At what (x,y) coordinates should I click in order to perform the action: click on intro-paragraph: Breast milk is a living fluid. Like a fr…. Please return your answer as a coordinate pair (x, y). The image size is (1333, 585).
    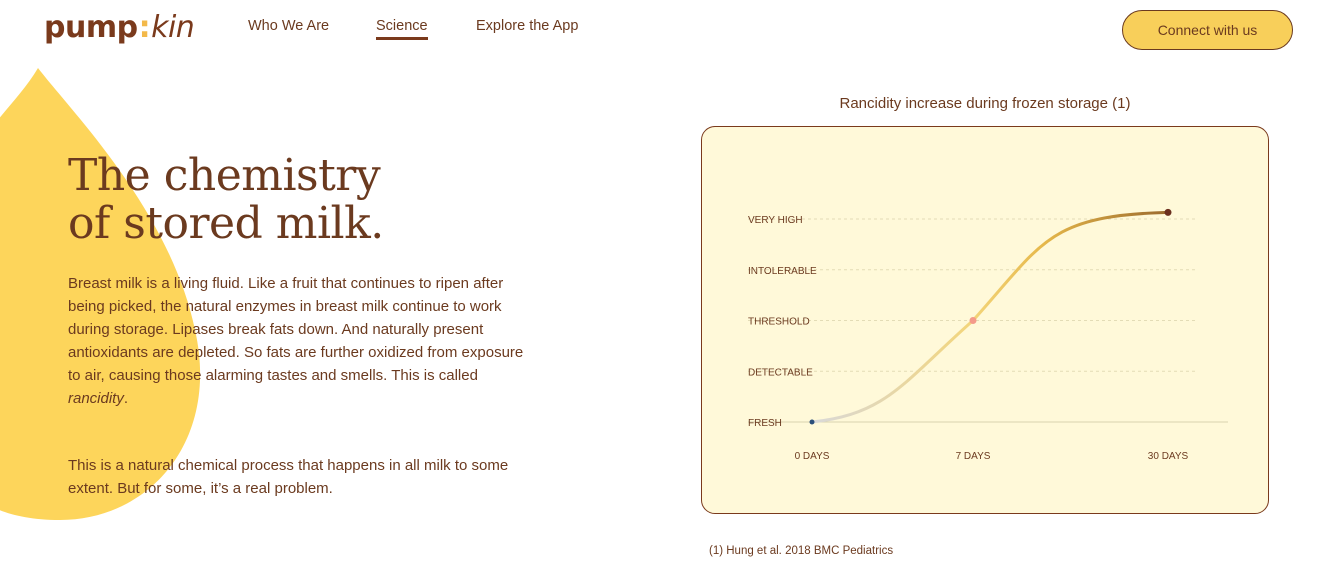
    Looking at the image, I should click on (298, 341).